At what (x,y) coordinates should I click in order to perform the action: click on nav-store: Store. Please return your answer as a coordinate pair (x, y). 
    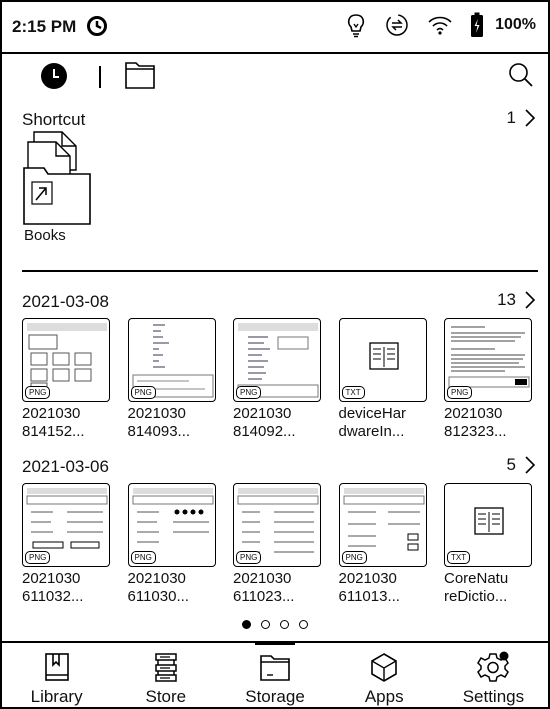
    Looking at the image, I should click on (165, 676).